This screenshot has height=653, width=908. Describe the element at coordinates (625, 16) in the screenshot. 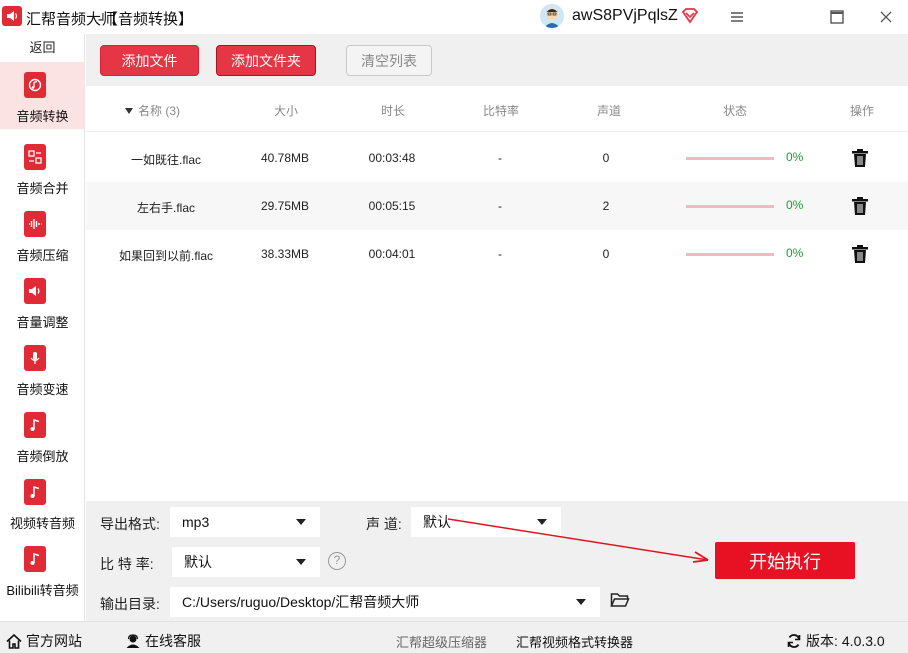

I see `username: awS8PVjPqlsZ` at that location.